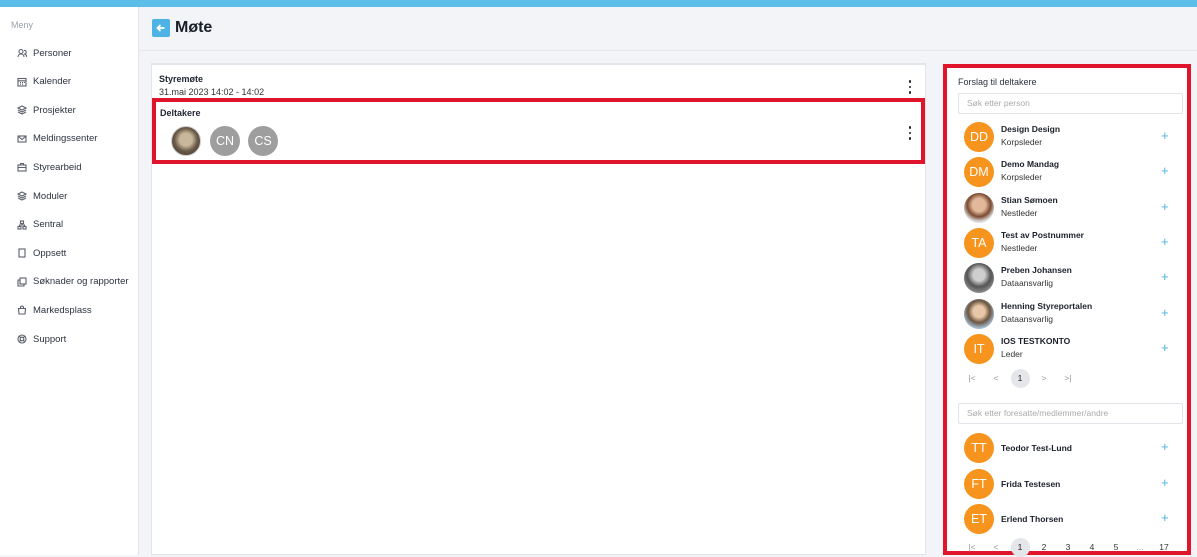 Image resolution: width=1197 pixels, height=557 pixels. Describe the element at coordinates (979, 348) in the screenshot. I see `person-avatar: IT` at that location.